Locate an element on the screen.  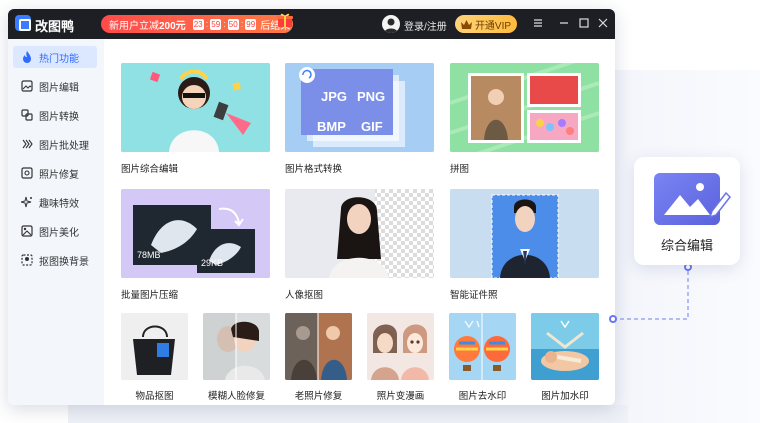
feature-card-object-cutout: 物品抠图 is located at coordinates (154, 358).